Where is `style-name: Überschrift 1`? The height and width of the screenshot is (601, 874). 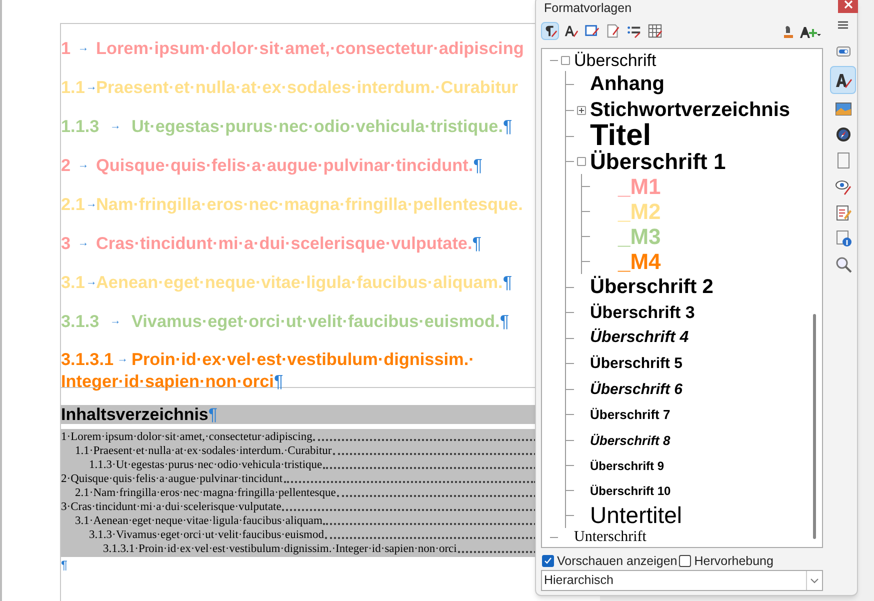 style-name: Überschrift 1 is located at coordinates (657, 161).